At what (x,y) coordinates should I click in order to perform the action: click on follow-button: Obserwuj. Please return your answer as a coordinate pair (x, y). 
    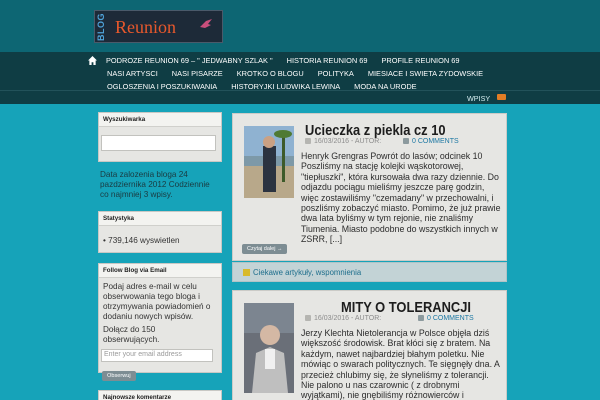
    Looking at the image, I should click on (119, 376).